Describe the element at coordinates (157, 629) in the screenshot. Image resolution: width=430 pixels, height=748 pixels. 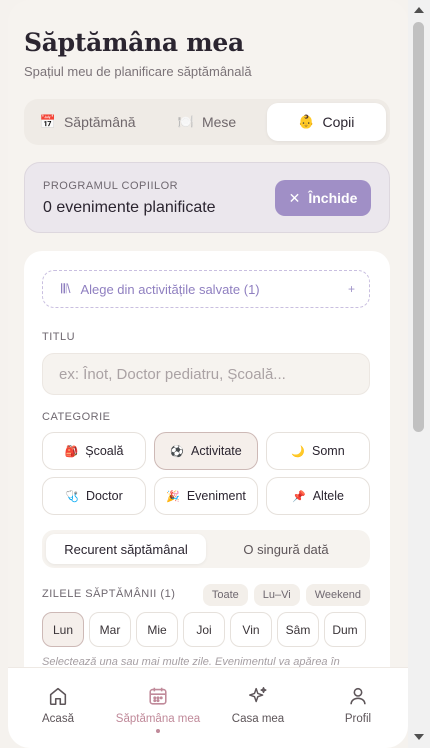
I see `day-mie: Mie` at that location.